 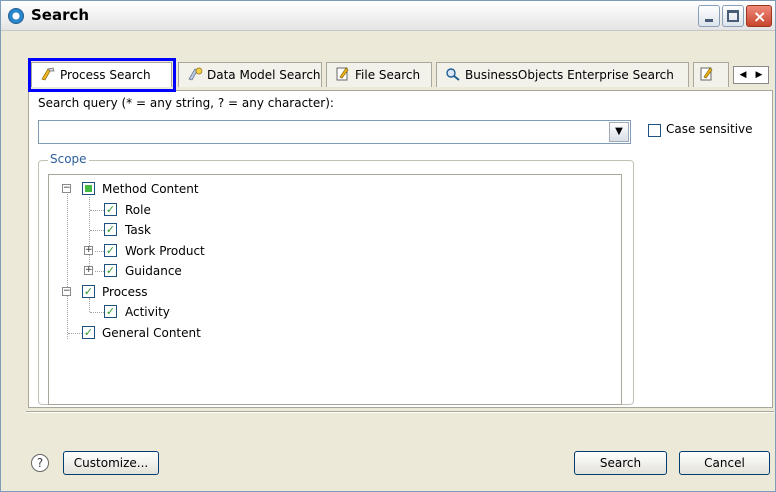 What do you see at coordinates (88, 188) in the screenshot?
I see `partially-checked-checkbox` at bounding box center [88, 188].